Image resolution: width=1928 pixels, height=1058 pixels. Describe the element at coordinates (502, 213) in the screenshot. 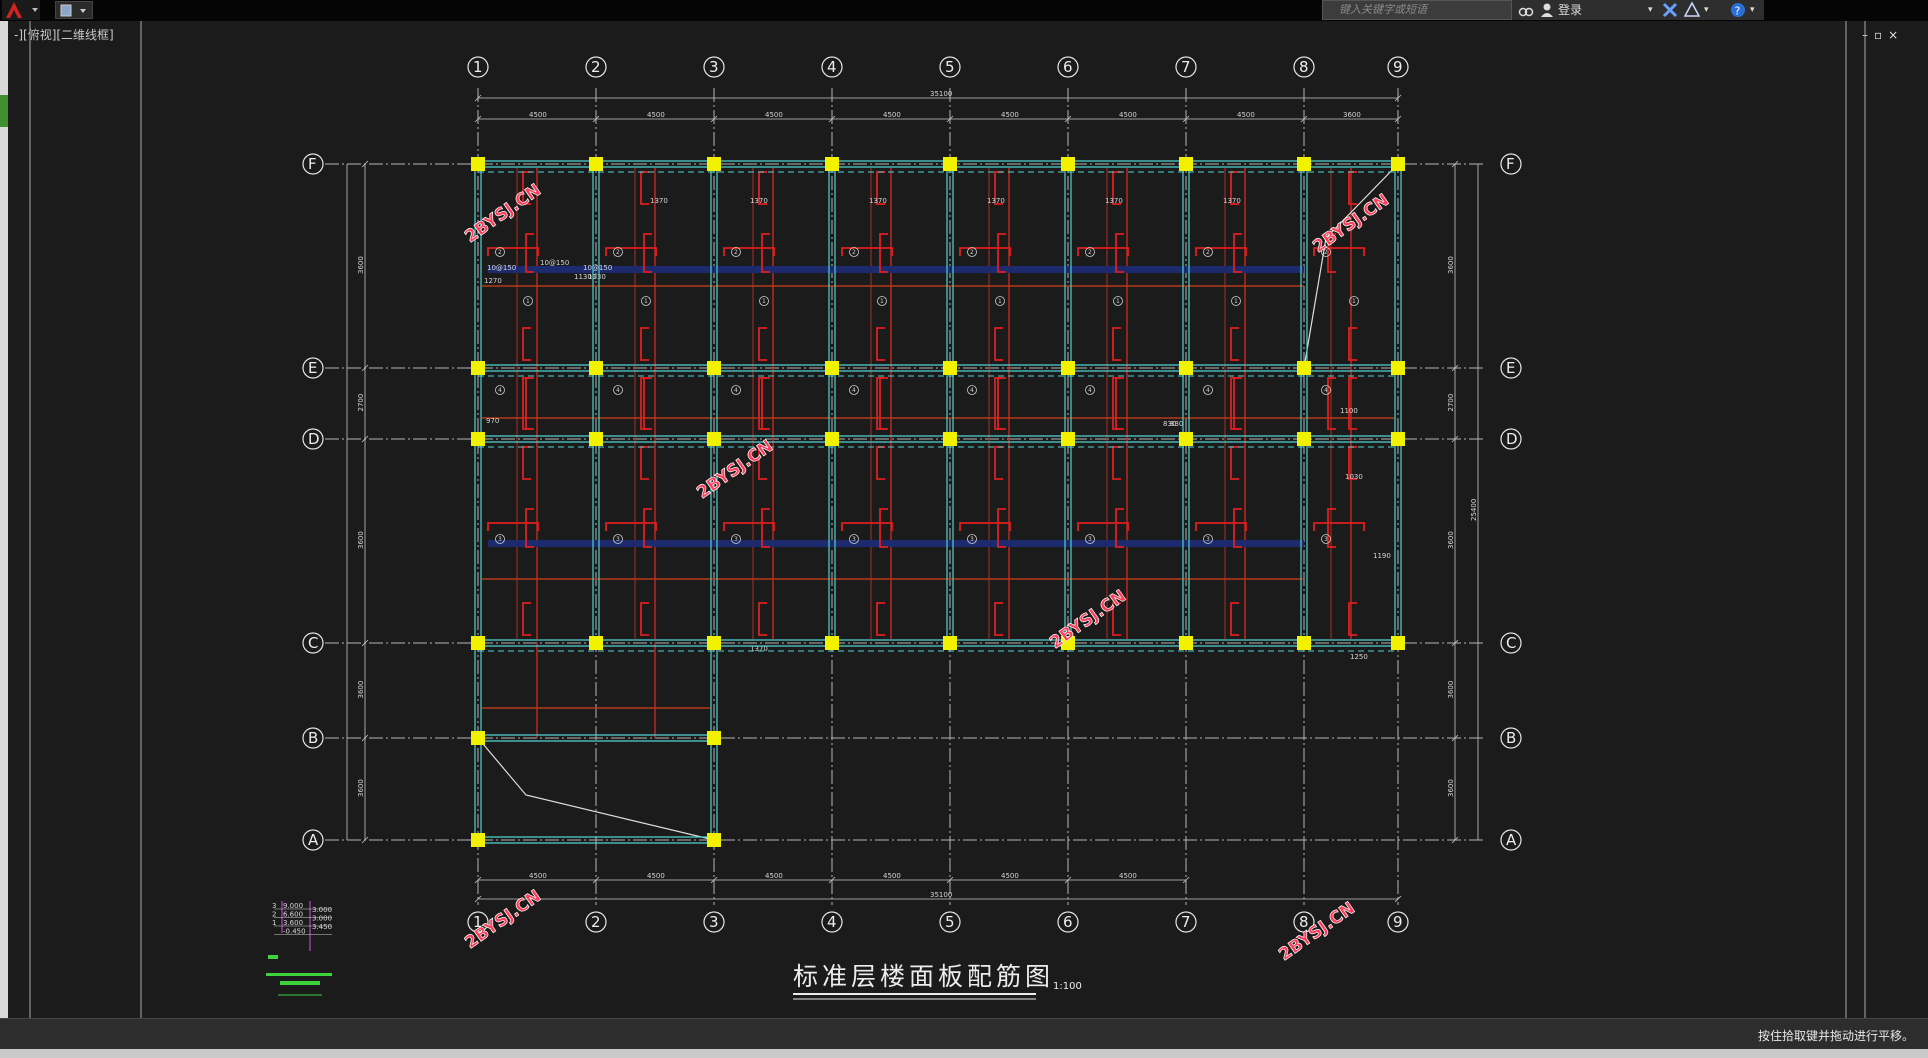

I see `watermark-text: 2BYSJ.CN` at that location.